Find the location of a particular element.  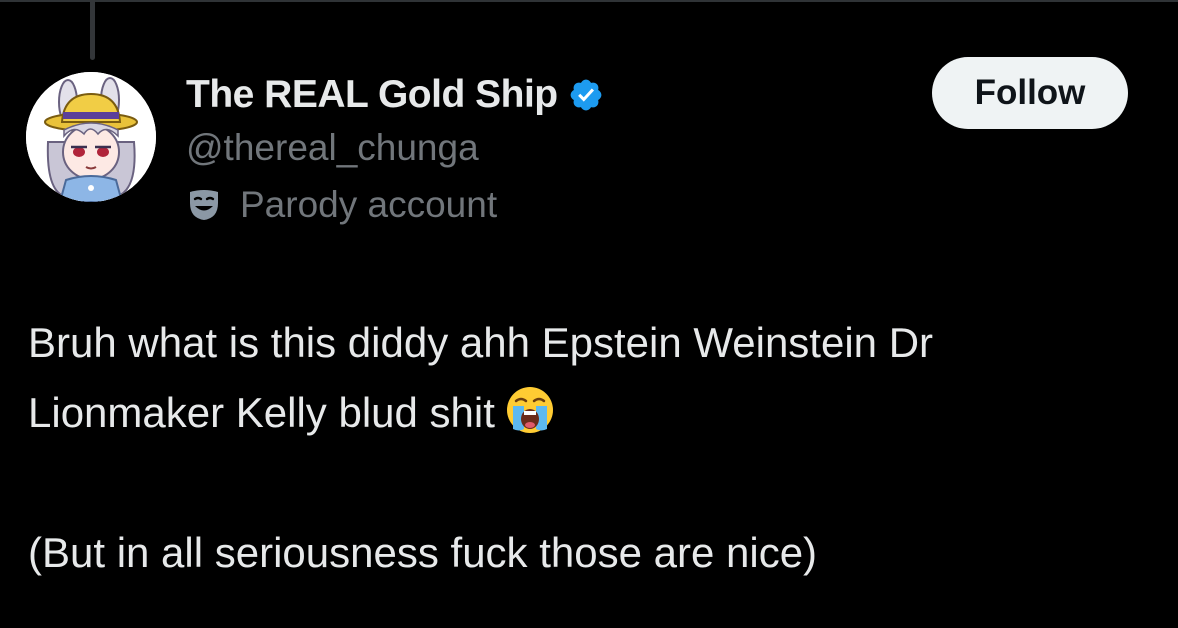

anime-character-avatar-icon is located at coordinates (91, 137).